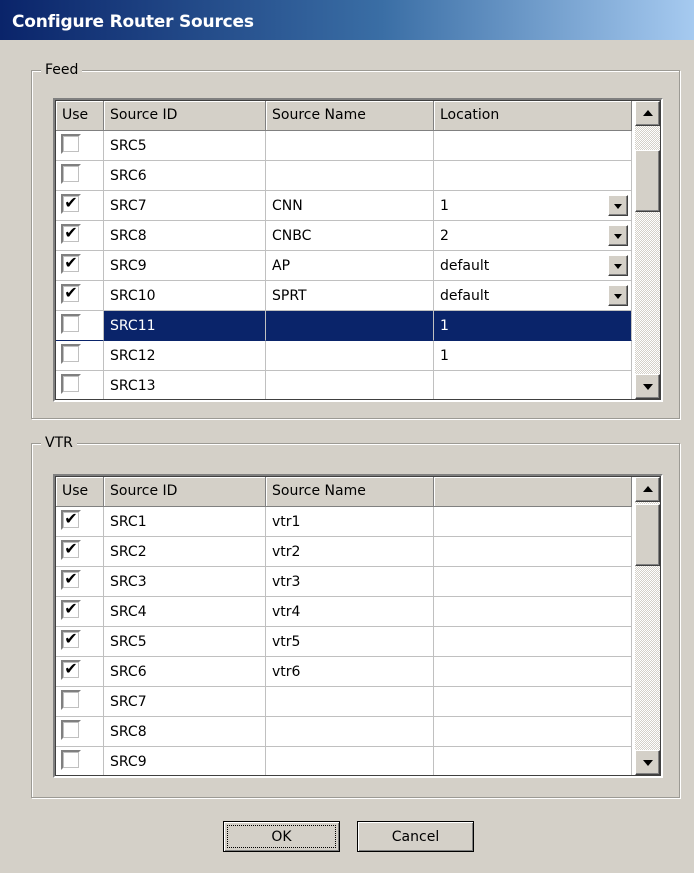 This screenshot has width=694, height=873. Describe the element at coordinates (185, 582) in the screenshot. I see `source-id-cell: SRC3` at that location.